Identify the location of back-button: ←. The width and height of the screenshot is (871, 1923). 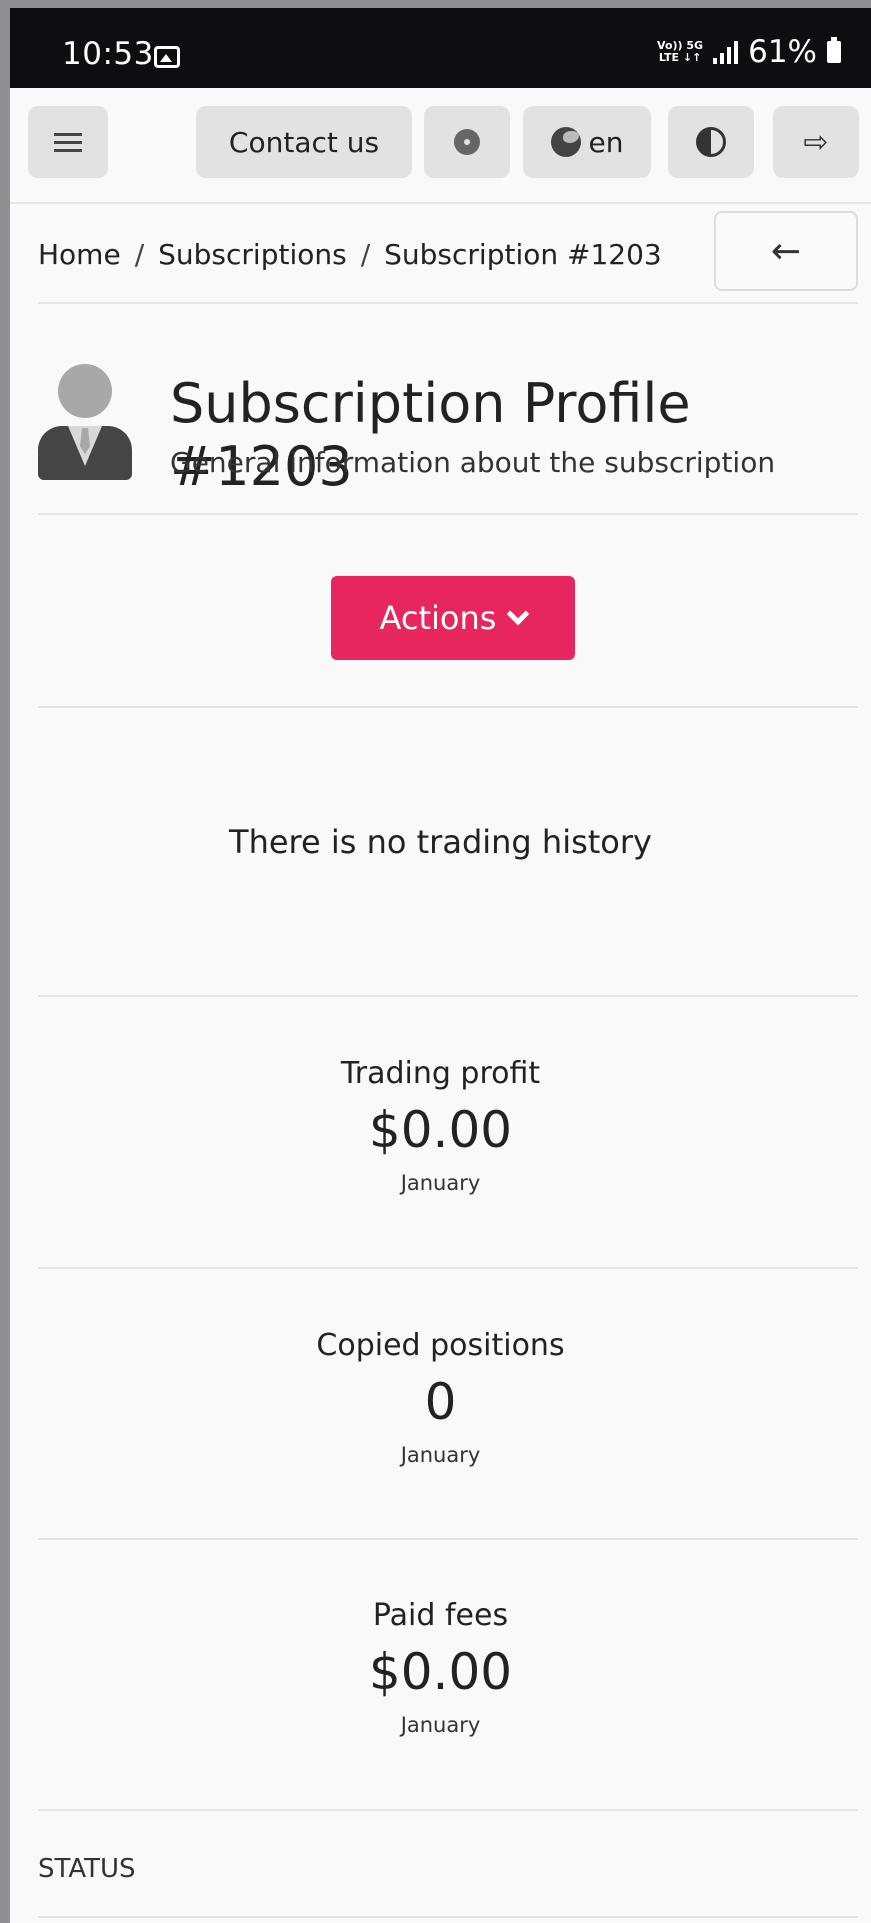
(786, 251).